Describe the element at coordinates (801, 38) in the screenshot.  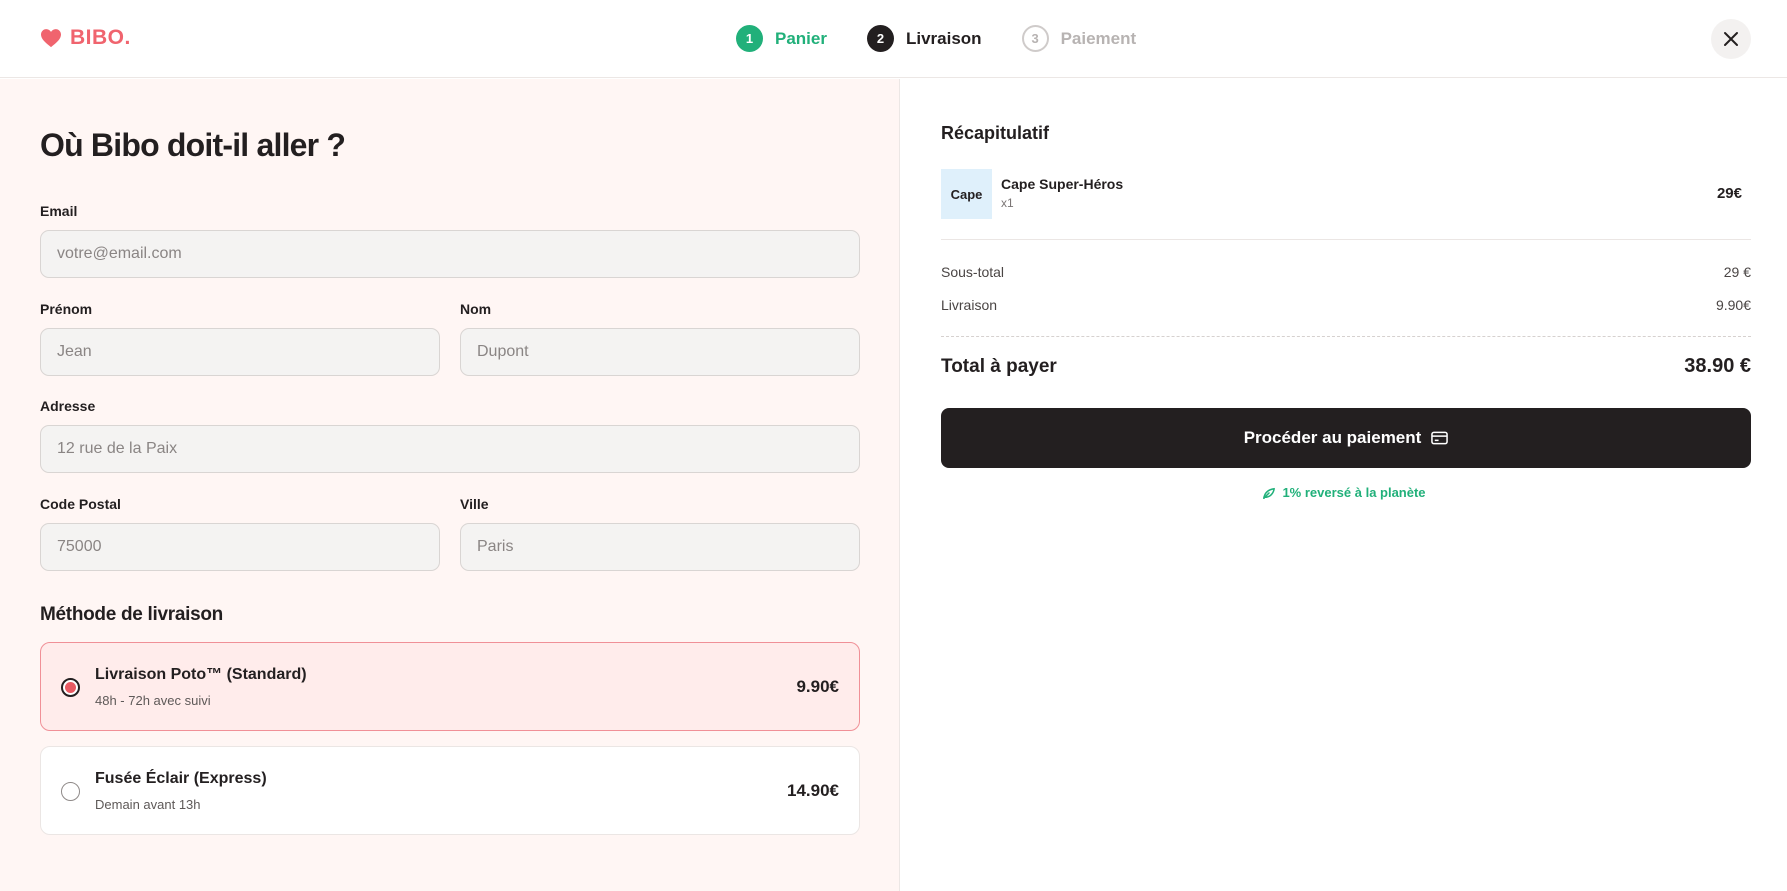
I see `step-label: Panier` at that location.